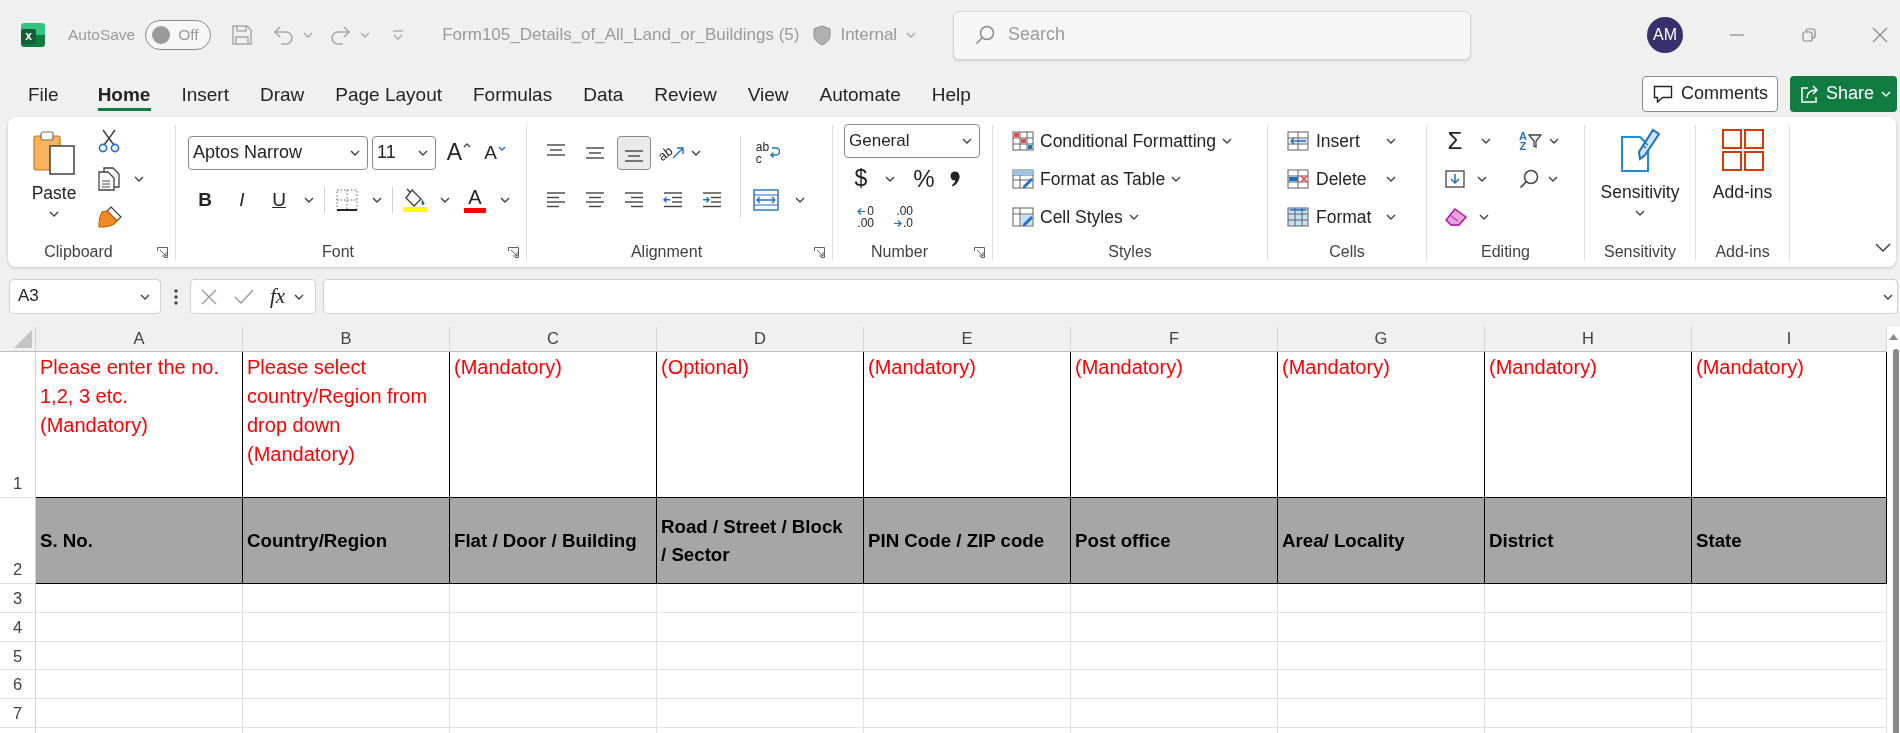 This screenshot has width=1900, height=733. Describe the element at coordinates (595, 200) in the screenshot. I see `align-center-icon` at that location.